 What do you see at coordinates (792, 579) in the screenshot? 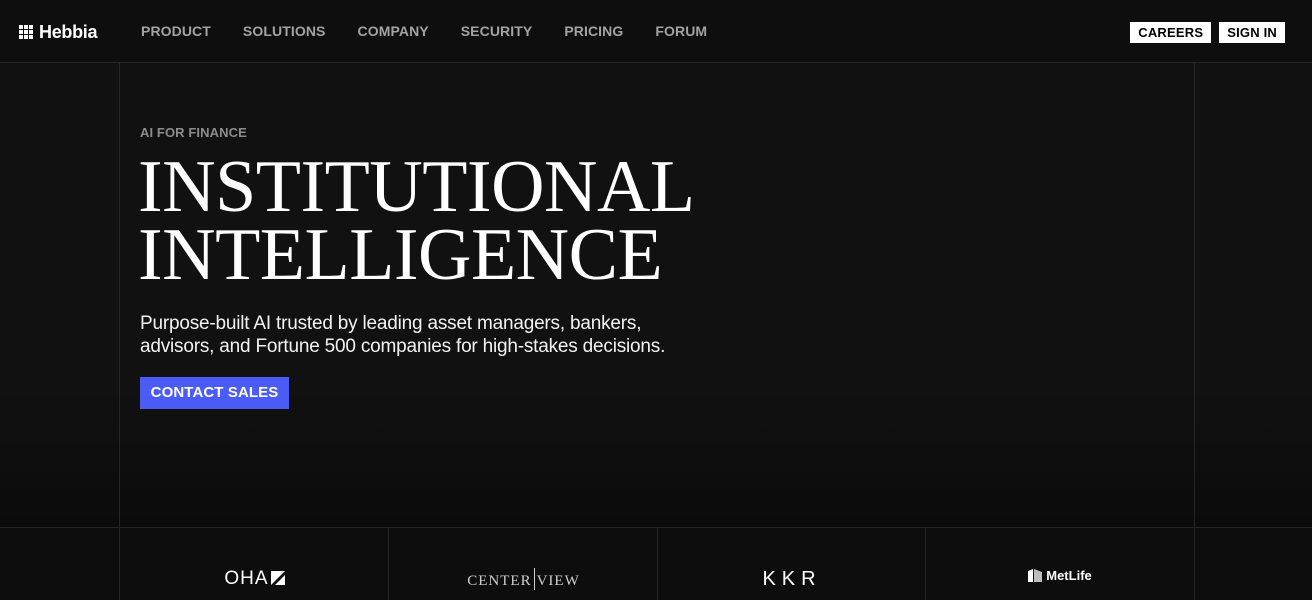
I see `kkr-logo: KKR` at bounding box center [792, 579].